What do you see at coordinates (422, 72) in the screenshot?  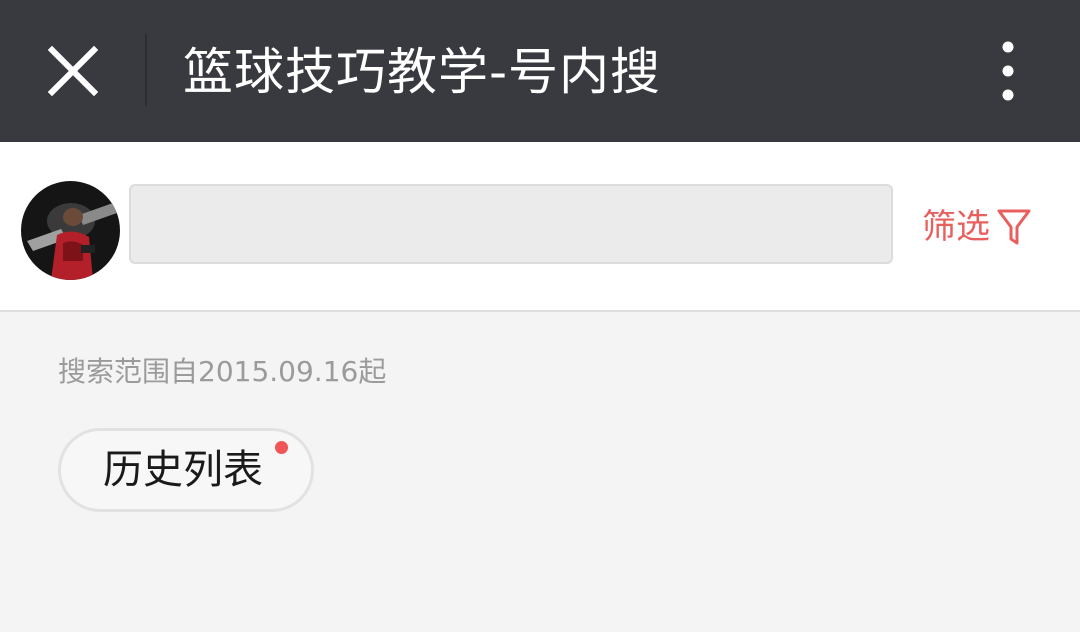 I see `page-title: 篮球技巧教学-号内搜` at bounding box center [422, 72].